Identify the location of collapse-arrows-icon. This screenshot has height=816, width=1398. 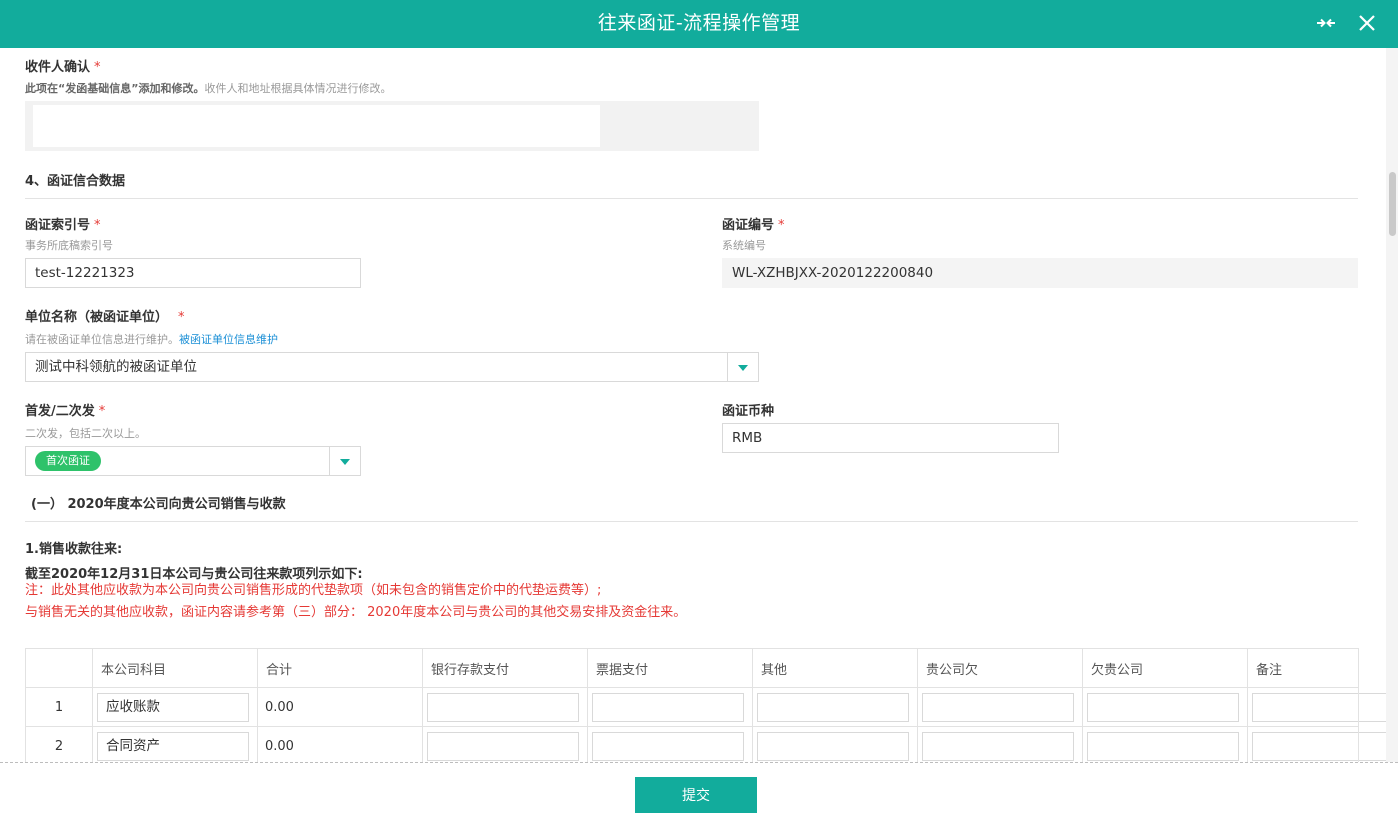
(1326, 23).